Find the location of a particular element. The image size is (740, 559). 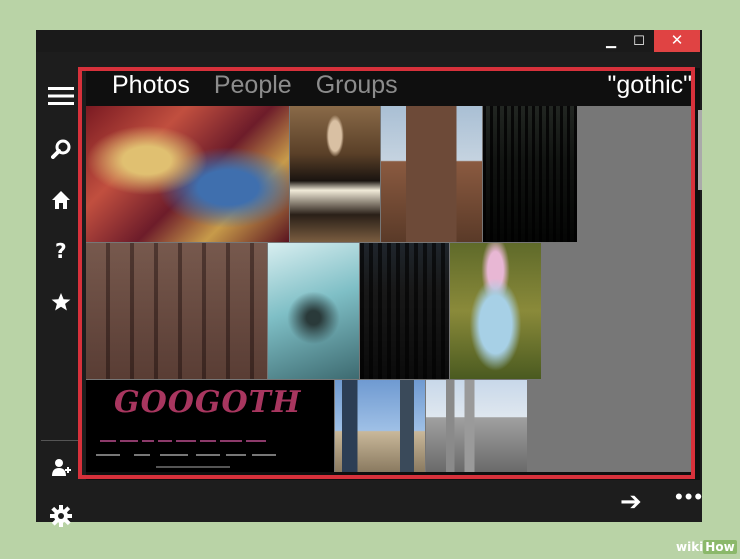

star-icon is located at coordinates (61, 302).